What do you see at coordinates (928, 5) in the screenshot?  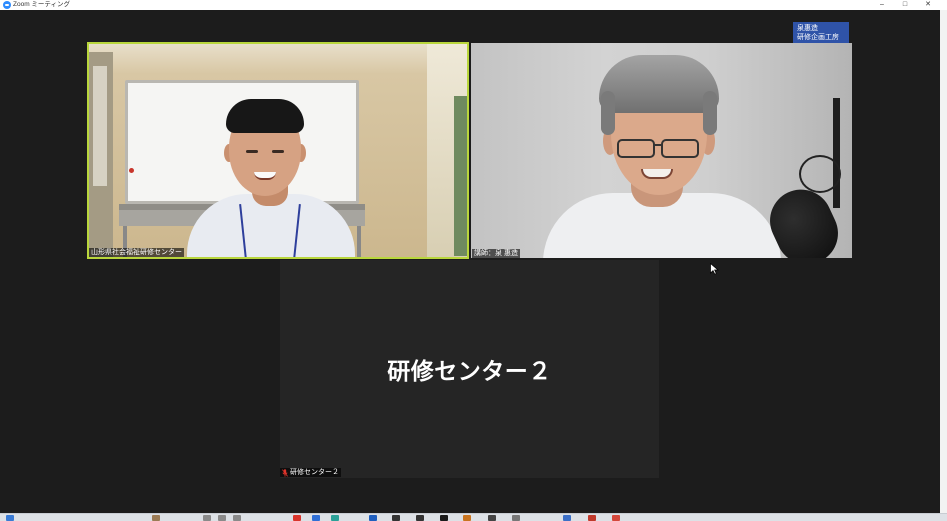 I see `close-button: ✕` at bounding box center [928, 5].